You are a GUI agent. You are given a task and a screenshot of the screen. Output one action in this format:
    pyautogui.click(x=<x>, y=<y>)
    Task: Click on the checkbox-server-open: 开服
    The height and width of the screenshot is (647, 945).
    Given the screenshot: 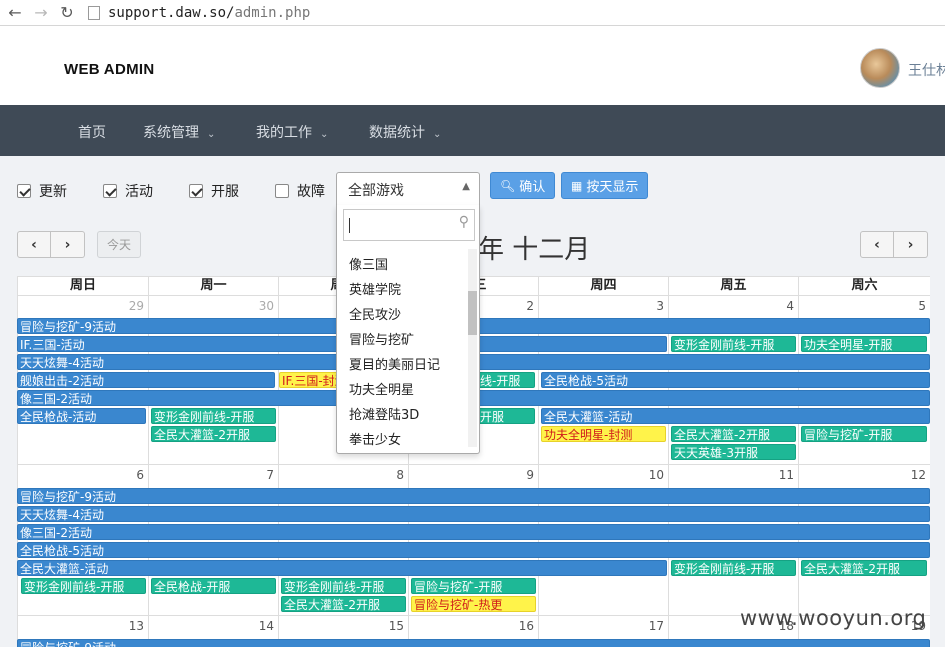 What is the action you would take?
    pyautogui.click(x=214, y=191)
    